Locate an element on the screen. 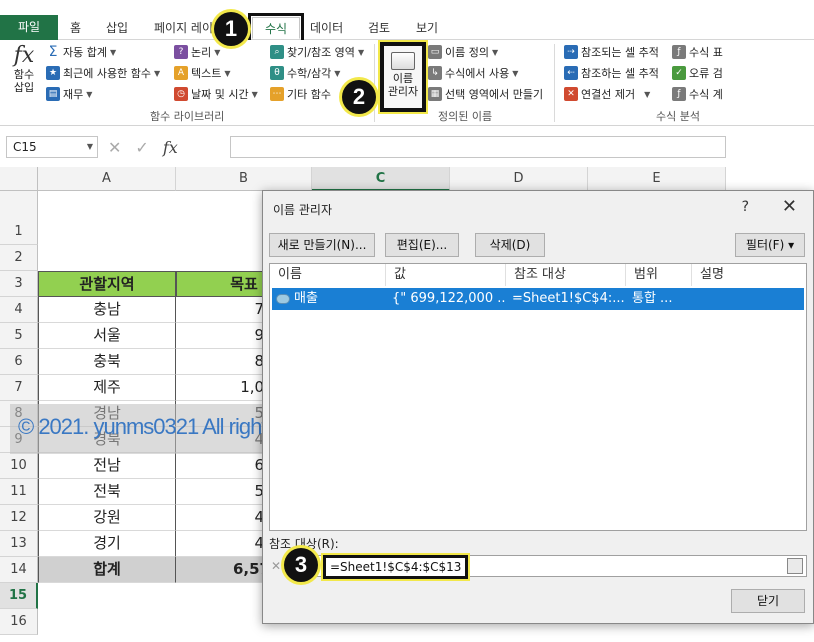 This screenshot has width=814, height=642. row-header-11: 11 is located at coordinates (19, 492).